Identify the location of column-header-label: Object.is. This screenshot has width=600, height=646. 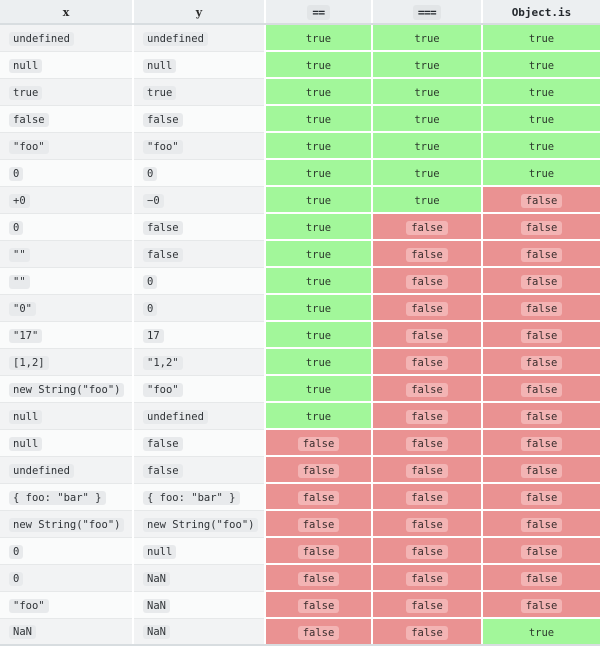
(541, 12).